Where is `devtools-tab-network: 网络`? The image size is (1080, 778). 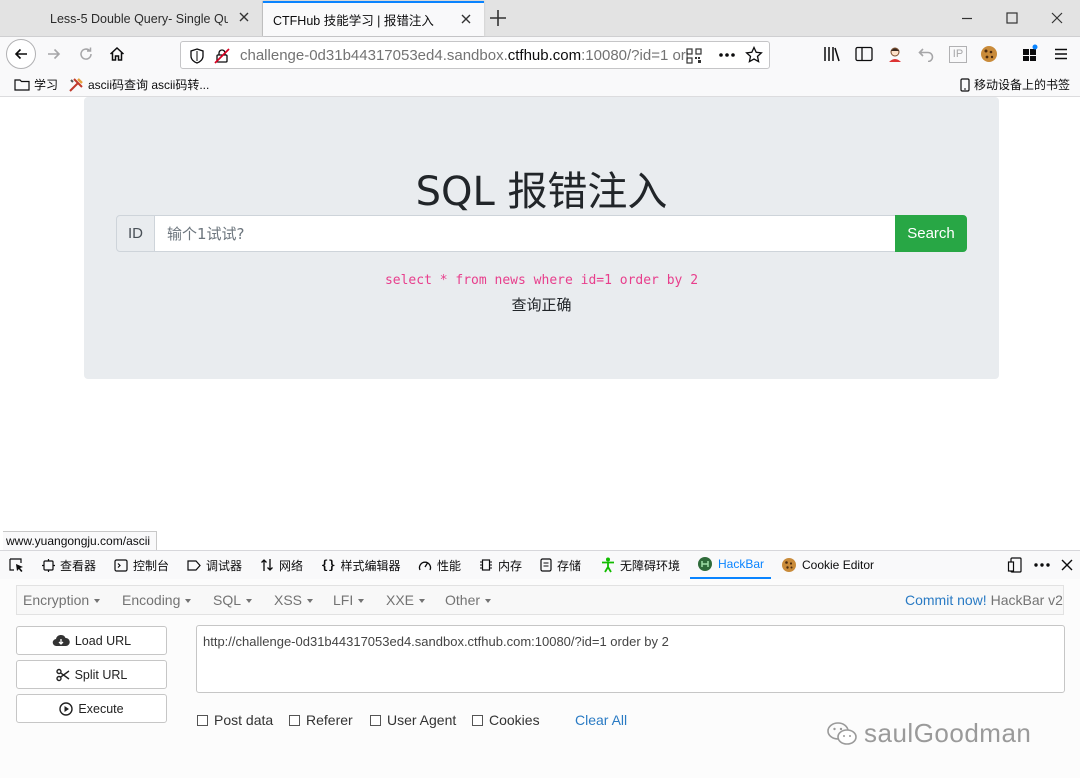
devtools-tab-network: 网络 is located at coordinates (281, 565).